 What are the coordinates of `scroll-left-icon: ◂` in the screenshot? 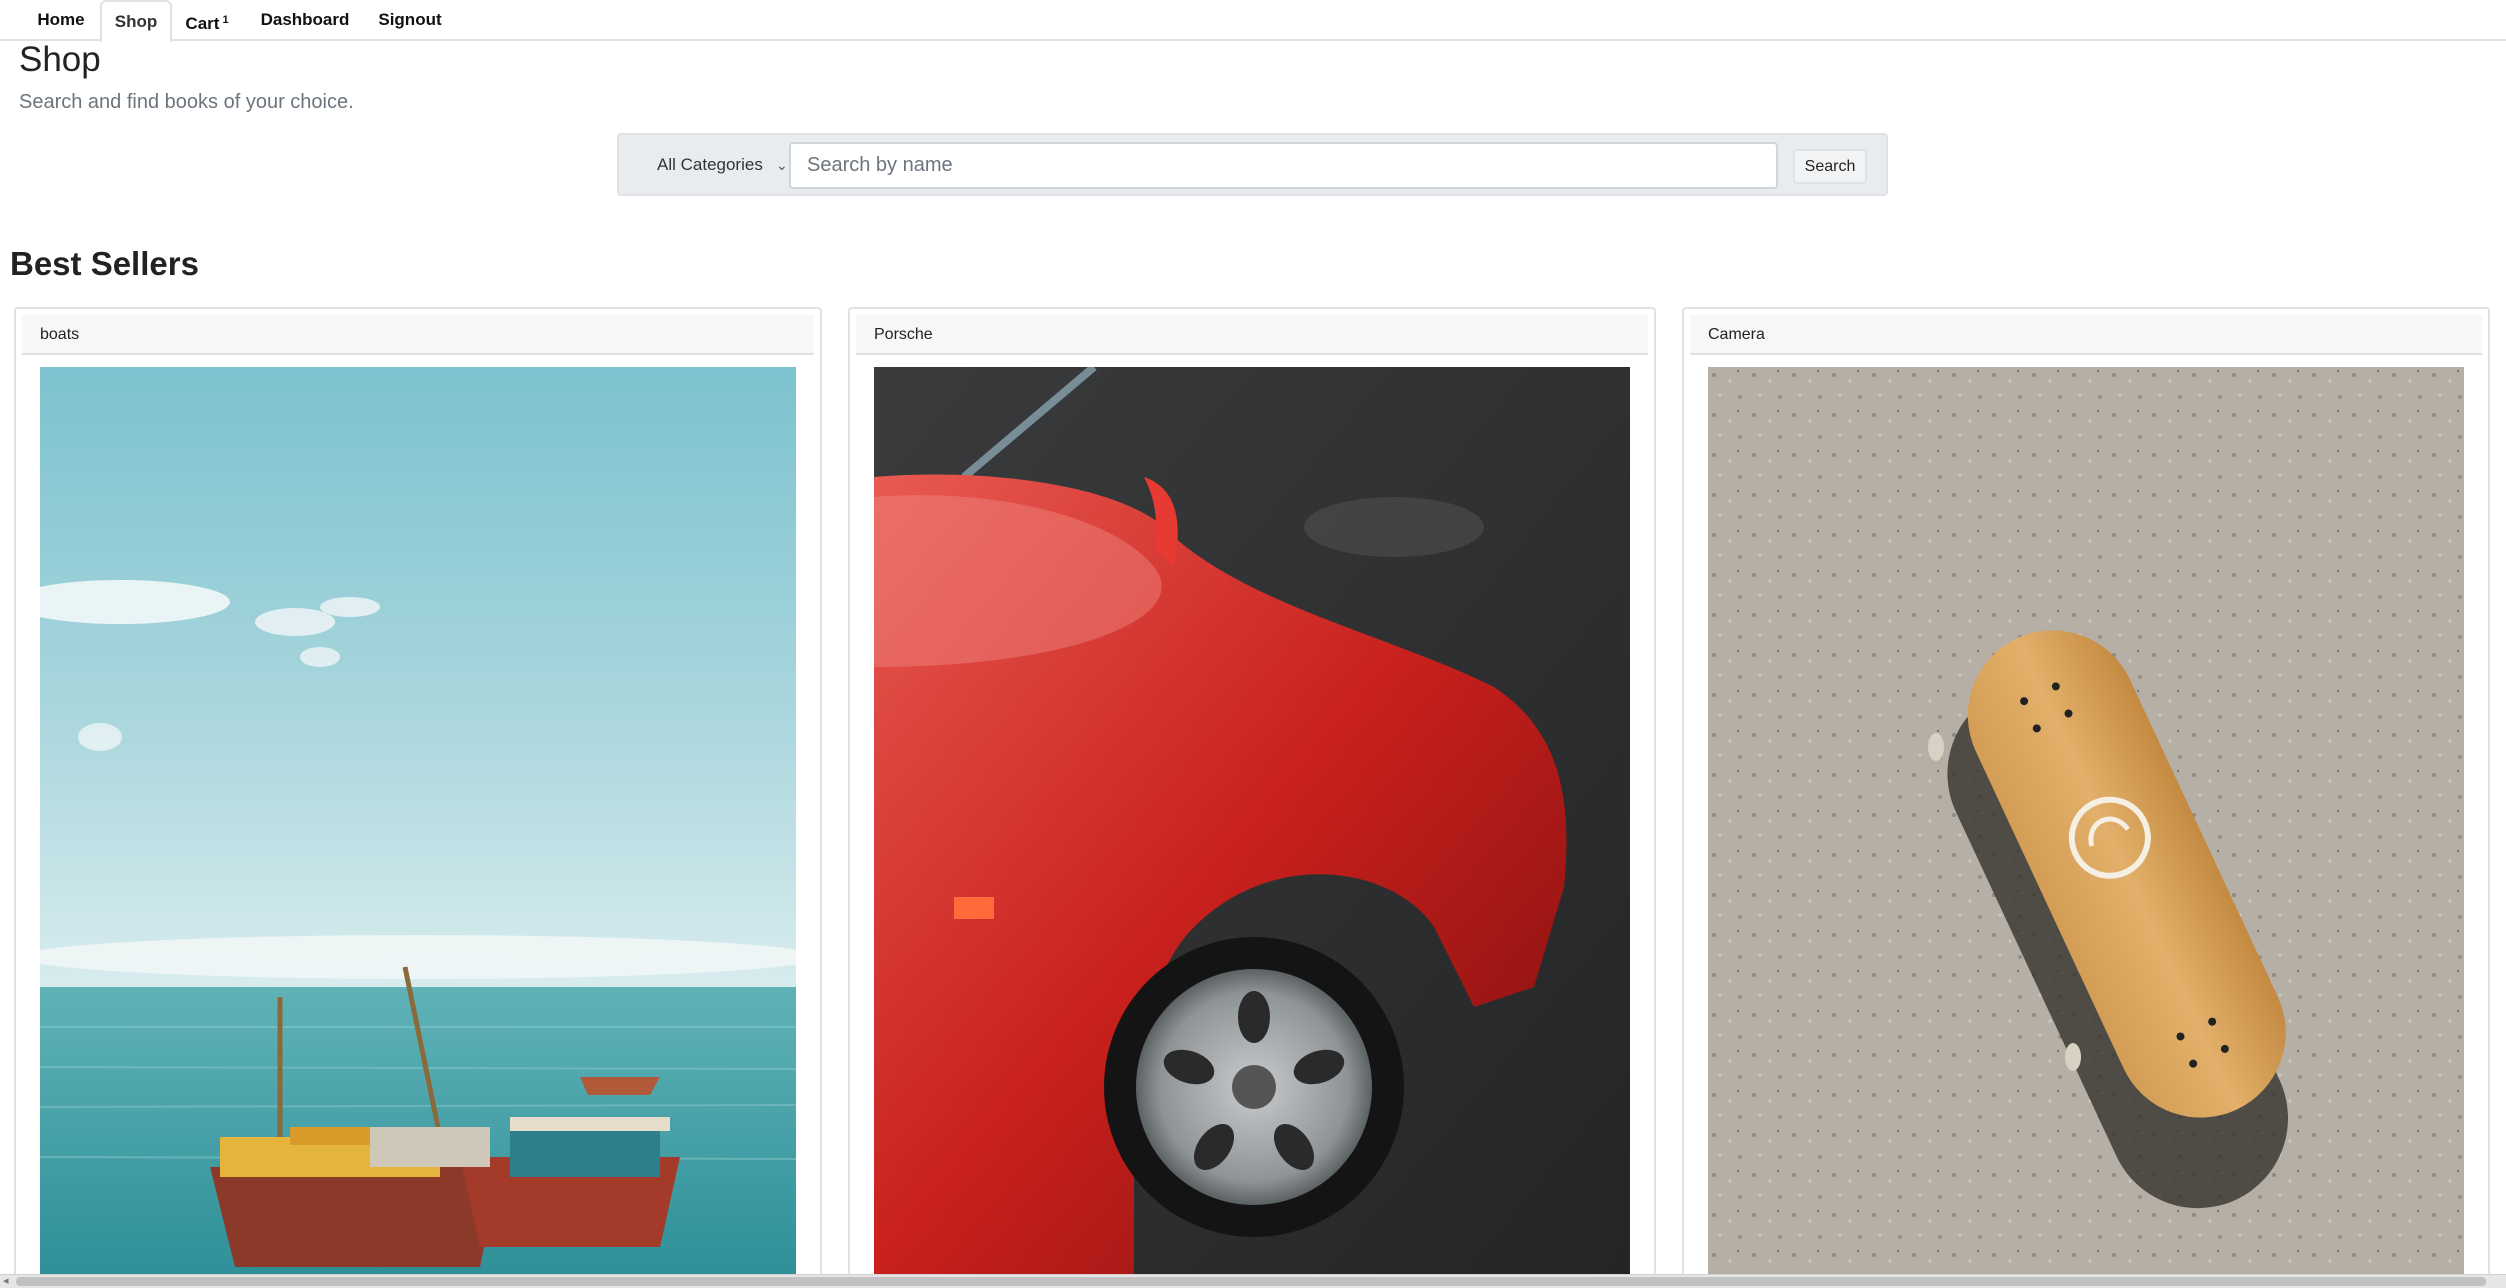 It's located at (6, 1281).